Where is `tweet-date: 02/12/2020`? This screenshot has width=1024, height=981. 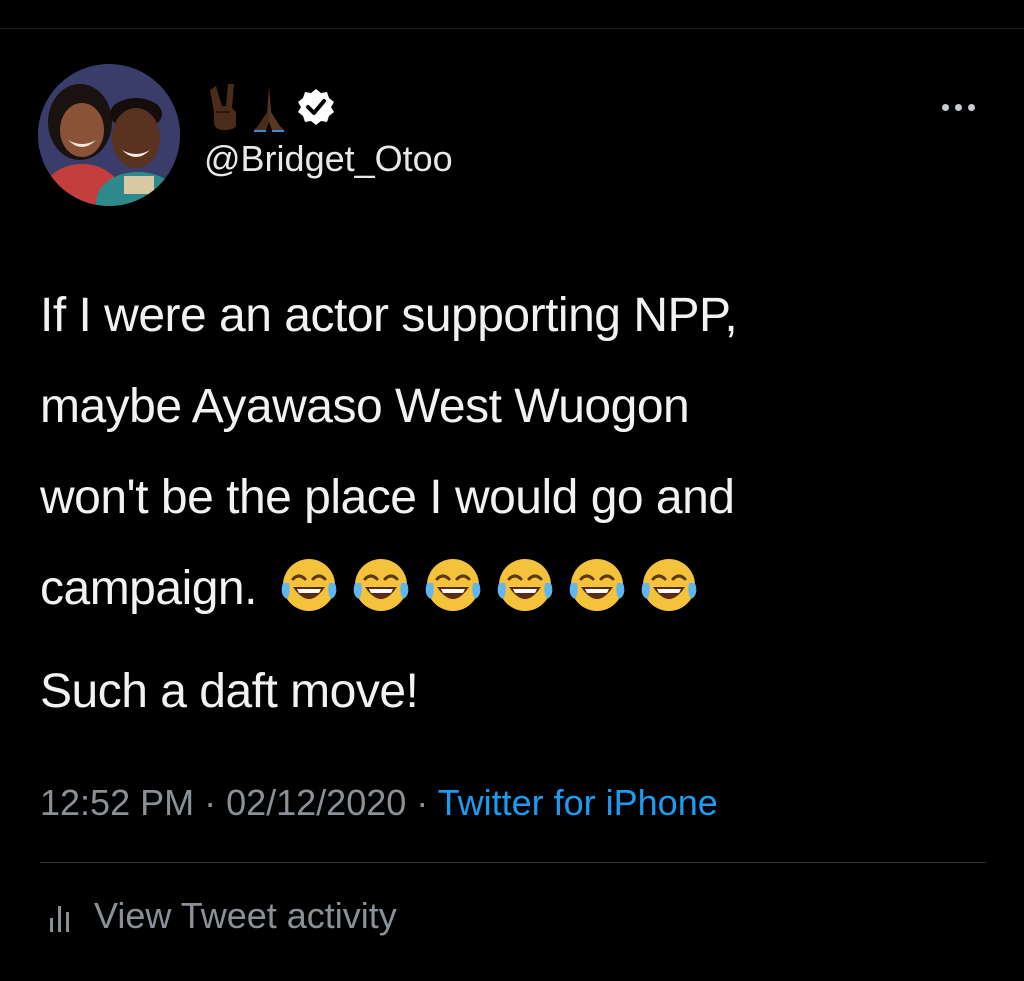
tweet-date: 02/12/2020 is located at coordinates (316, 802).